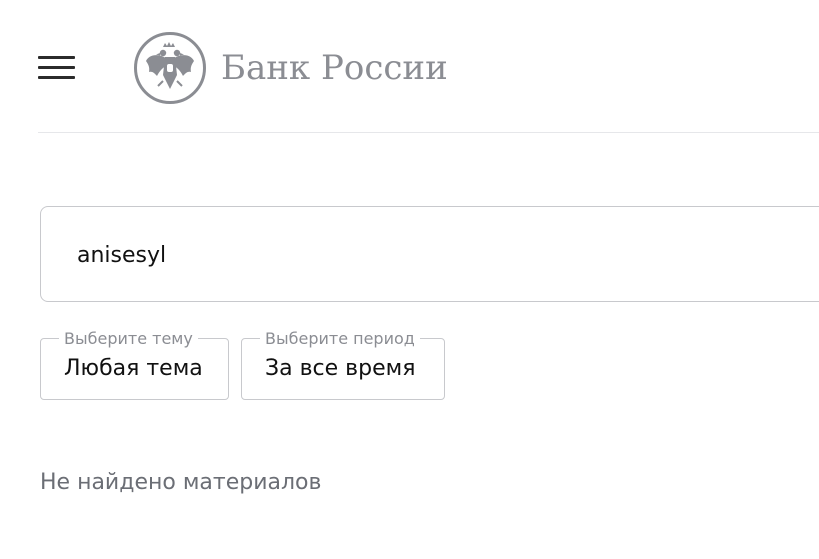  I want to click on hamburger-menu-icon, so click(56, 68).